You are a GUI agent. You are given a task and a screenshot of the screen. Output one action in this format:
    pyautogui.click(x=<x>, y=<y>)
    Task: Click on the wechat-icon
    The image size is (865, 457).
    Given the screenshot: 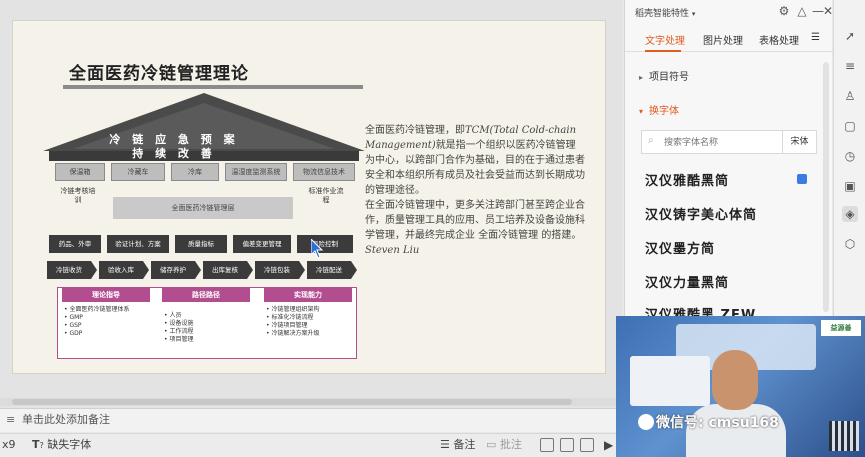 What is the action you would take?
    pyautogui.click(x=646, y=422)
    